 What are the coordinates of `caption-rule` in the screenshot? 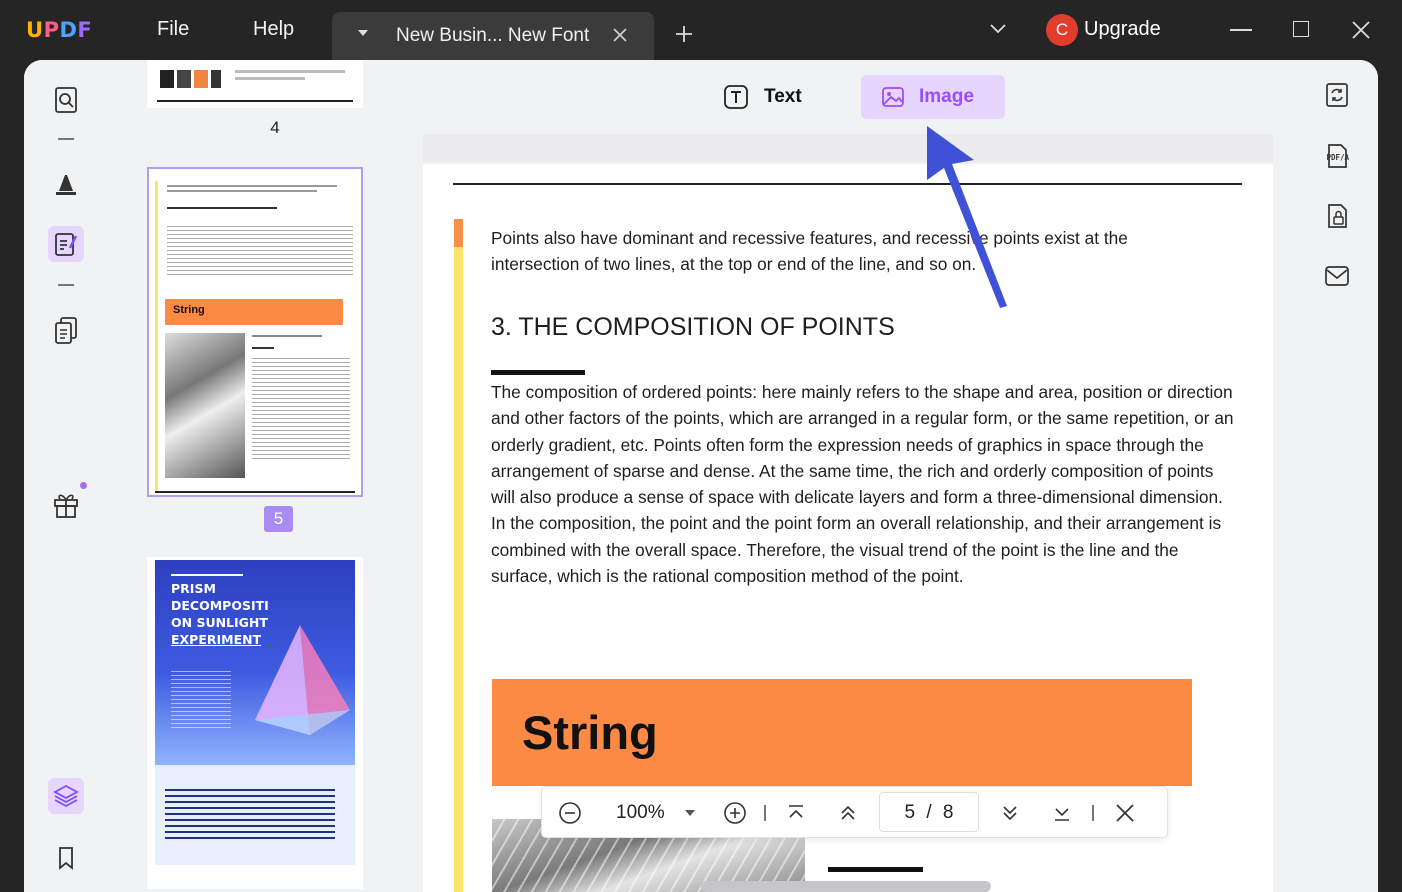 It's located at (875, 869).